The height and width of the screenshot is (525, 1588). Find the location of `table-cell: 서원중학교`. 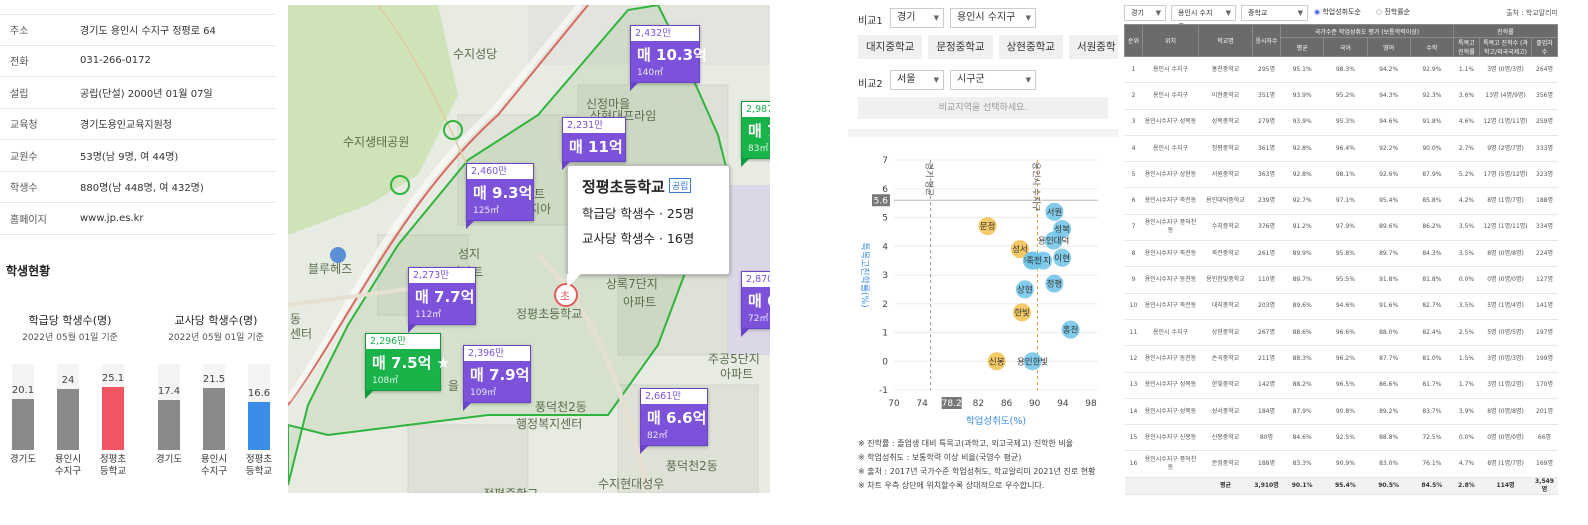

table-cell: 서원중학교 is located at coordinates (1225, 175).